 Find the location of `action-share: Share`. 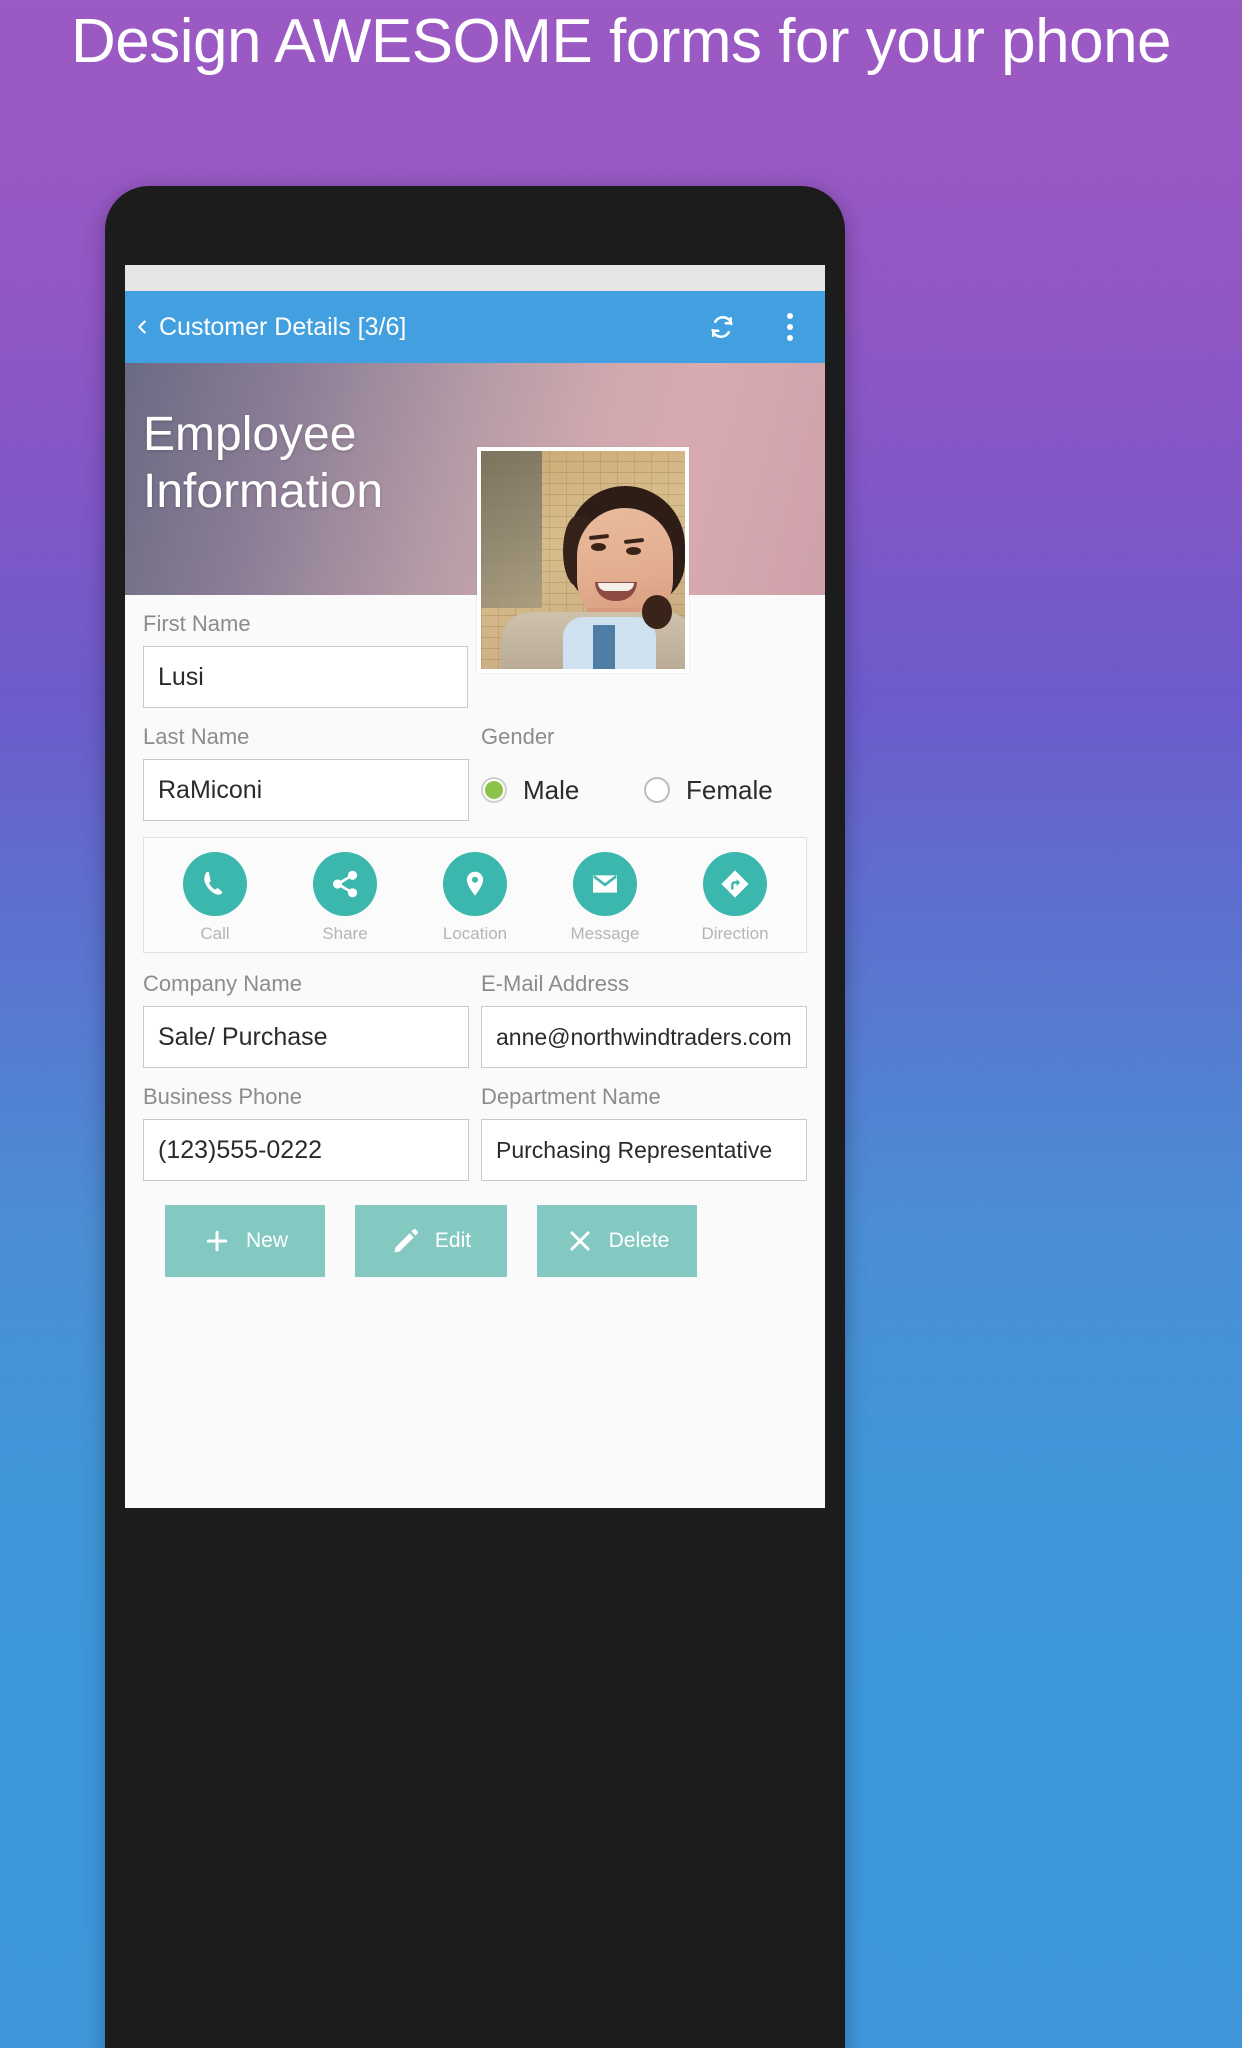

action-share: Share is located at coordinates (345, 898).